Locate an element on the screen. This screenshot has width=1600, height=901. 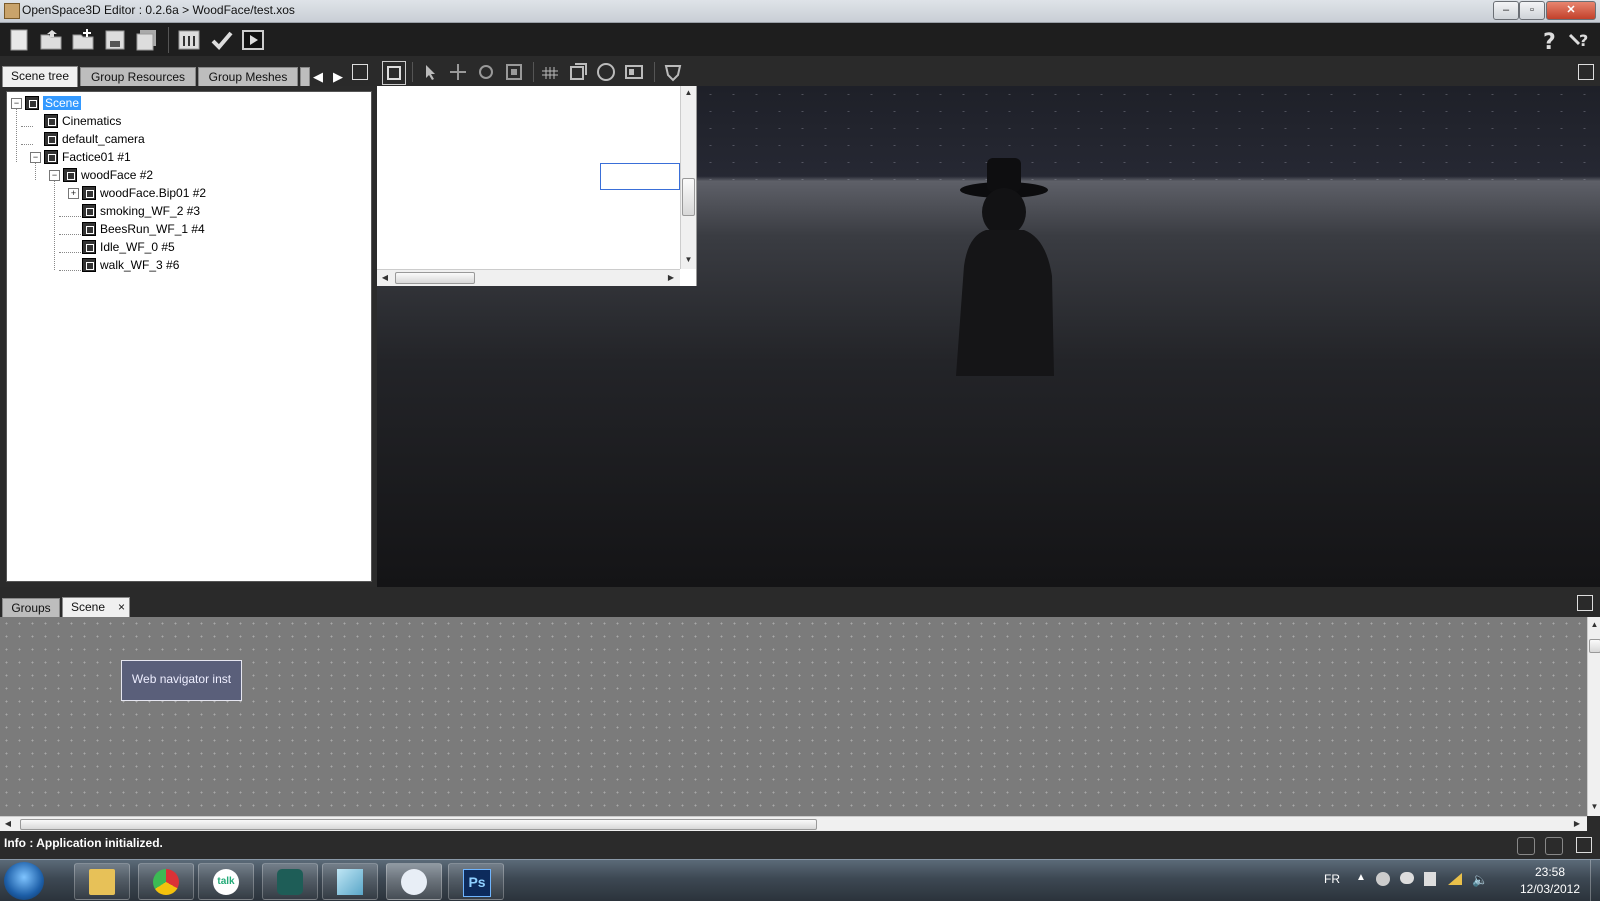
tab-scene: Scene × is located at coordinates (96, 607).